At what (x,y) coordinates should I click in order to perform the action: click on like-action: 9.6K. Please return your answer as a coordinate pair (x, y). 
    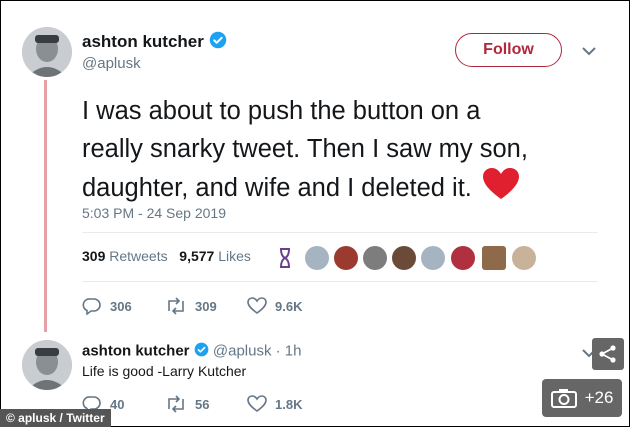
    Looking at the image, I should click on (274, 306).